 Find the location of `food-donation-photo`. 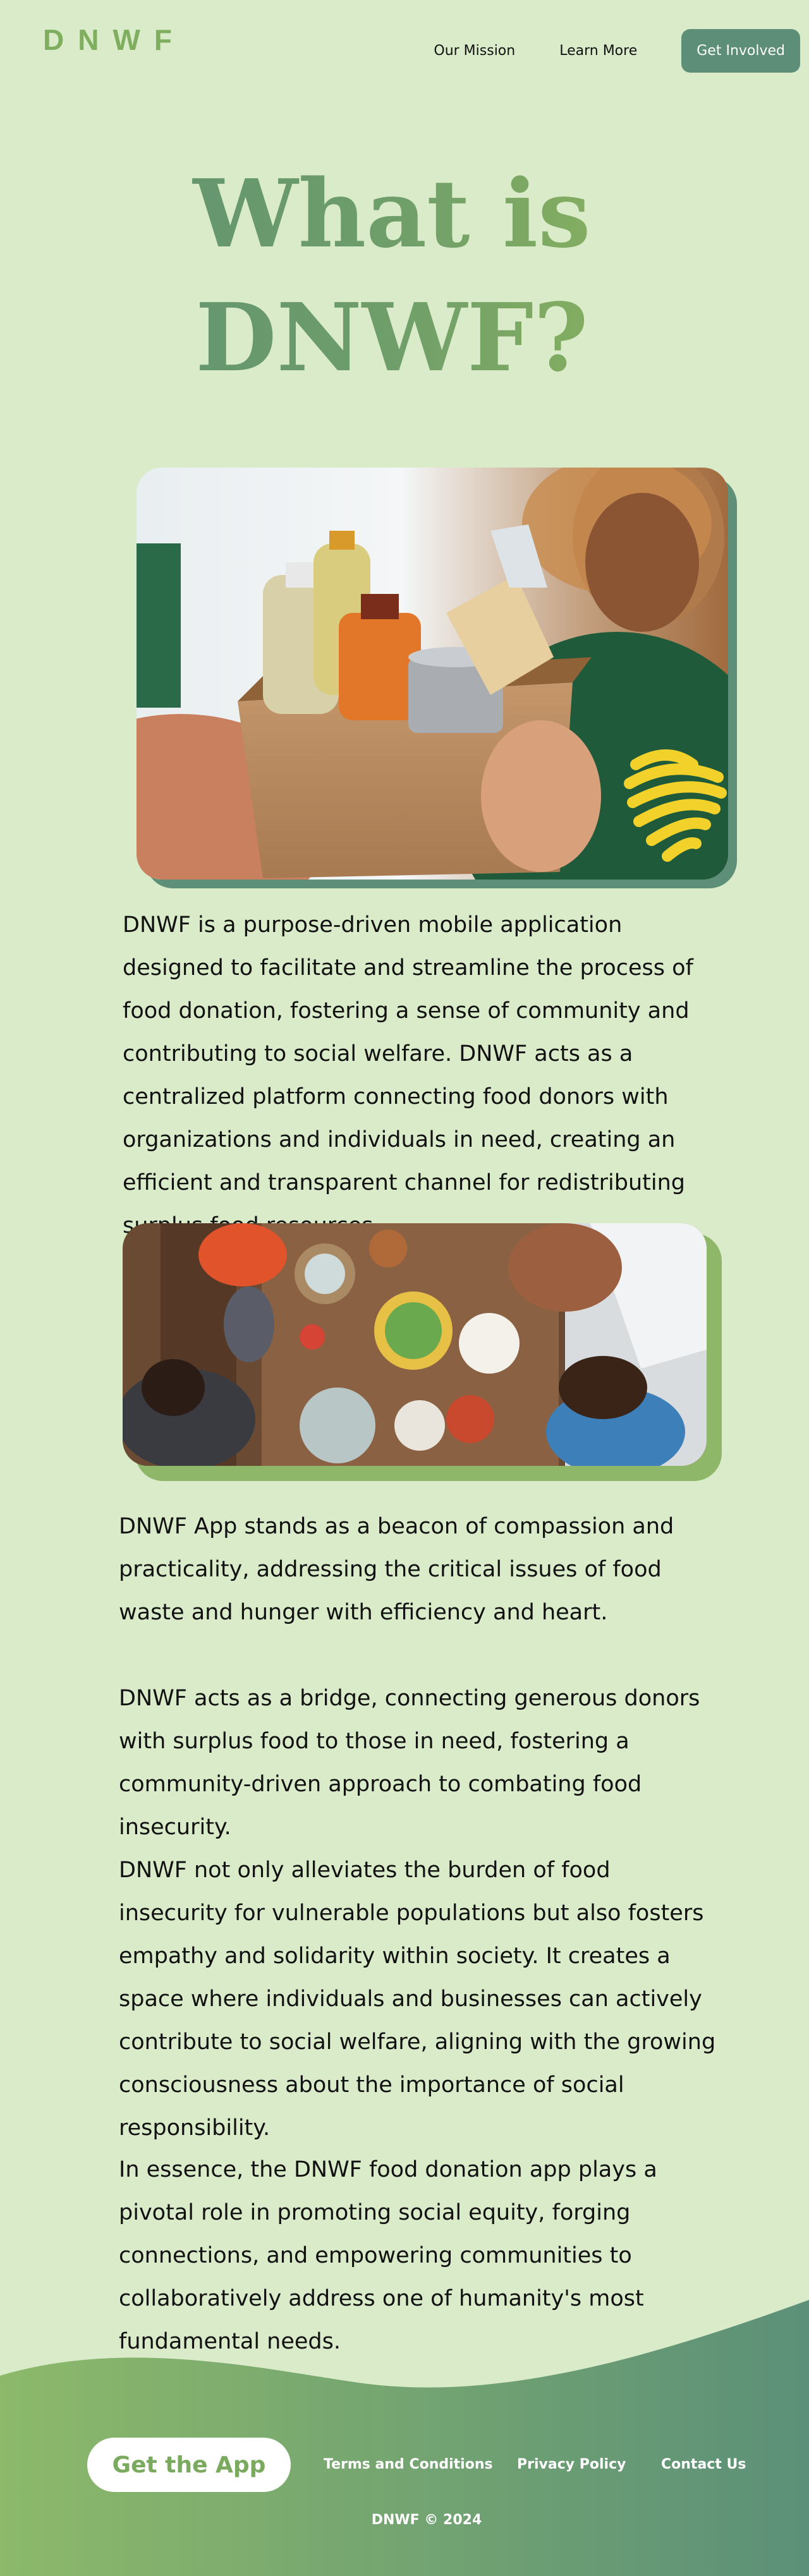

food-donation-photo is located at coordinates (433, 674).